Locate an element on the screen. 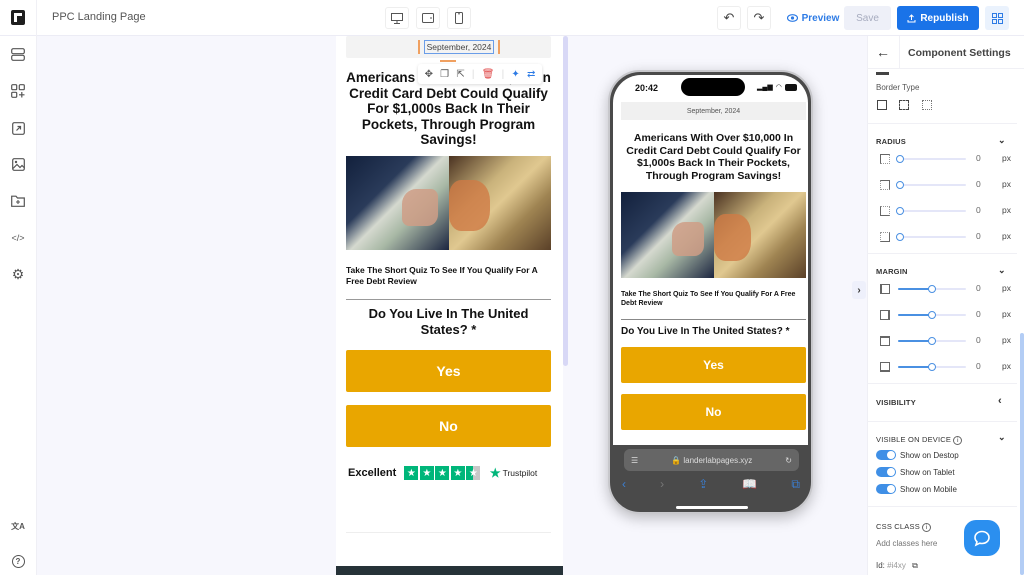 This screenshot has height=575, width=1024. margin-right-slider is located at coordinates (932, 315).